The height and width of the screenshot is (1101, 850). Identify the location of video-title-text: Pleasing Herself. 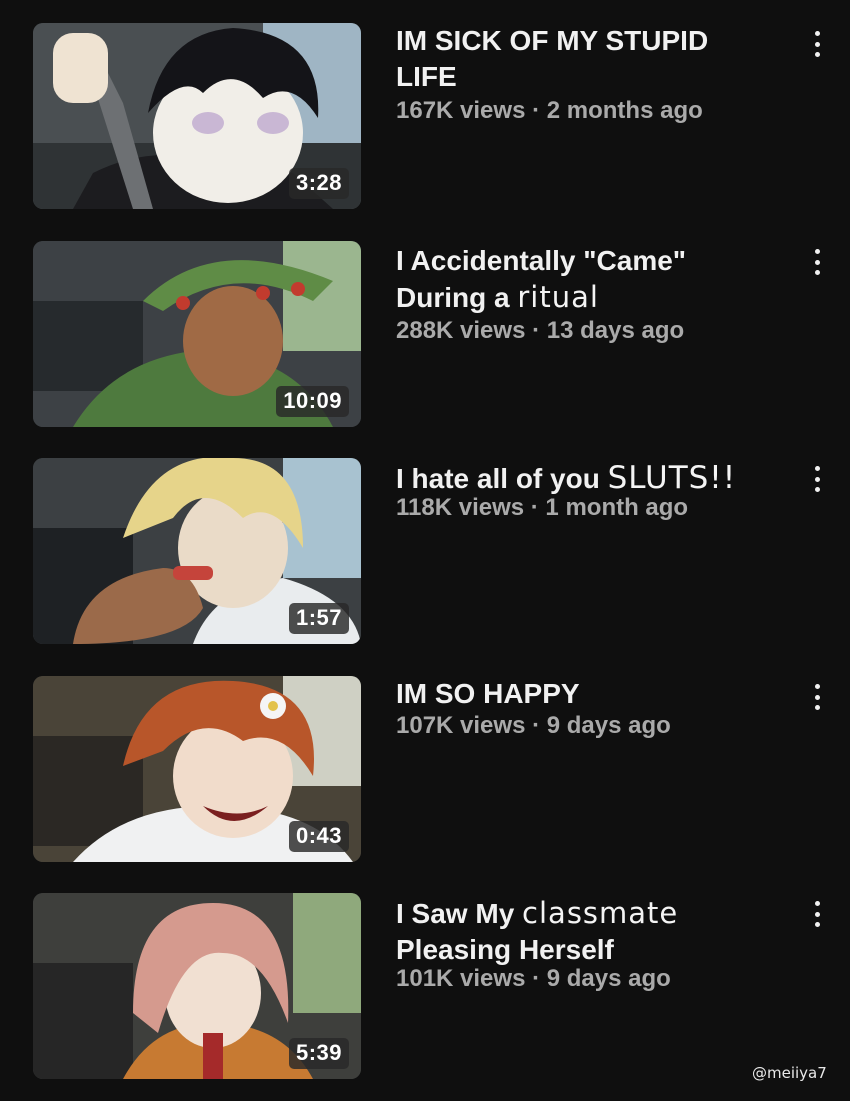
(505, 949).